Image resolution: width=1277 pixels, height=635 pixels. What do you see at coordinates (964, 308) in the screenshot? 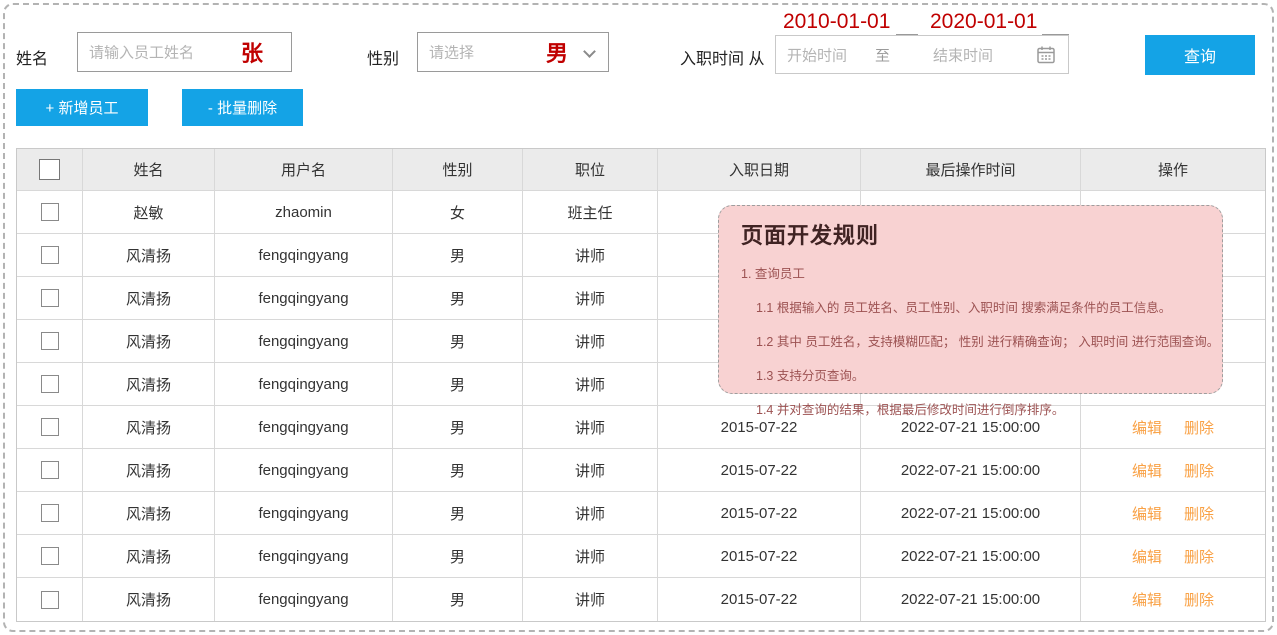
I see `rule-item: 1.1 根据输入的 员工姓名、员工性别、入职时间 搜索满足条件的员工信息。` at bounding box center [964, 308].